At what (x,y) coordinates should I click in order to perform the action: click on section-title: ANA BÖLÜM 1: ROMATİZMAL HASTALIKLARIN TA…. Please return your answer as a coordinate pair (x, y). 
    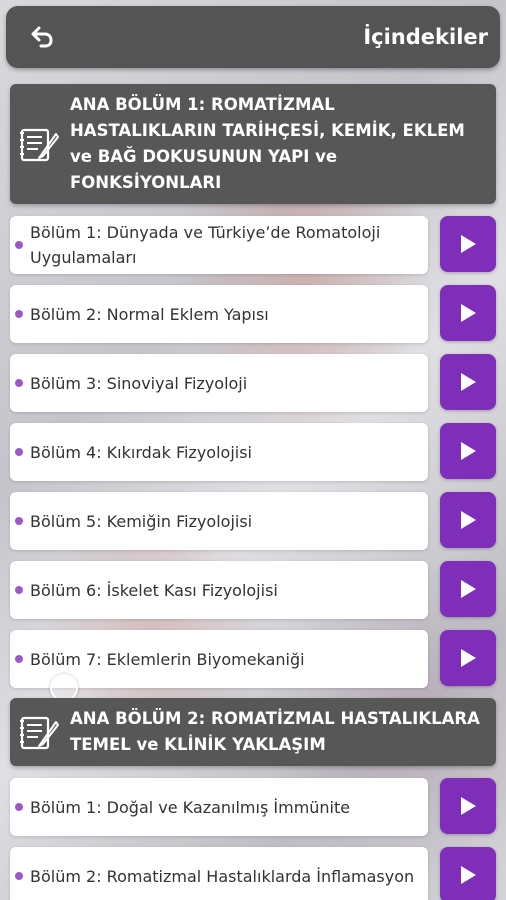
    Looking at the image, I should click on (267, 143).